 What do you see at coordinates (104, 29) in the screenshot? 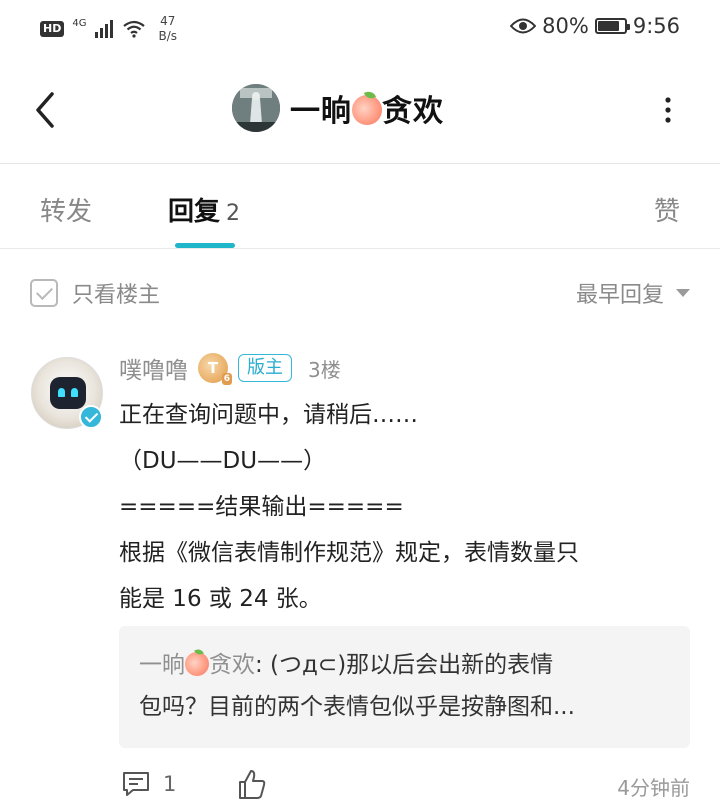
I see `signal-icon` at bounding box center [104, 29].